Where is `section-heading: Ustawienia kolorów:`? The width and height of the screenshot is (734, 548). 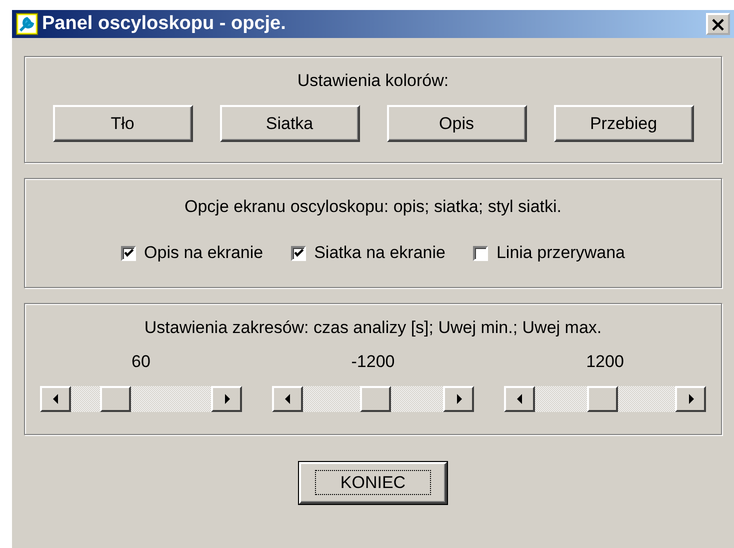 section-heading: Ustawienia kolorów: is located at coordinates (373, 81).